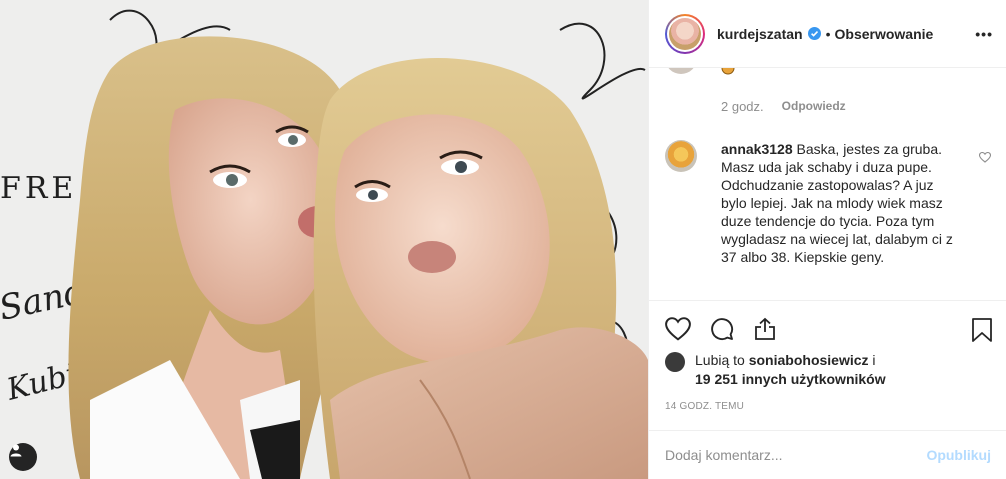 The width and height of the screenshot is (1006, 479). What do you see at coordinates (884, 34) in the screenshot?
I see `follow-button: Obserwowanie` at bounding box center [884, 34].